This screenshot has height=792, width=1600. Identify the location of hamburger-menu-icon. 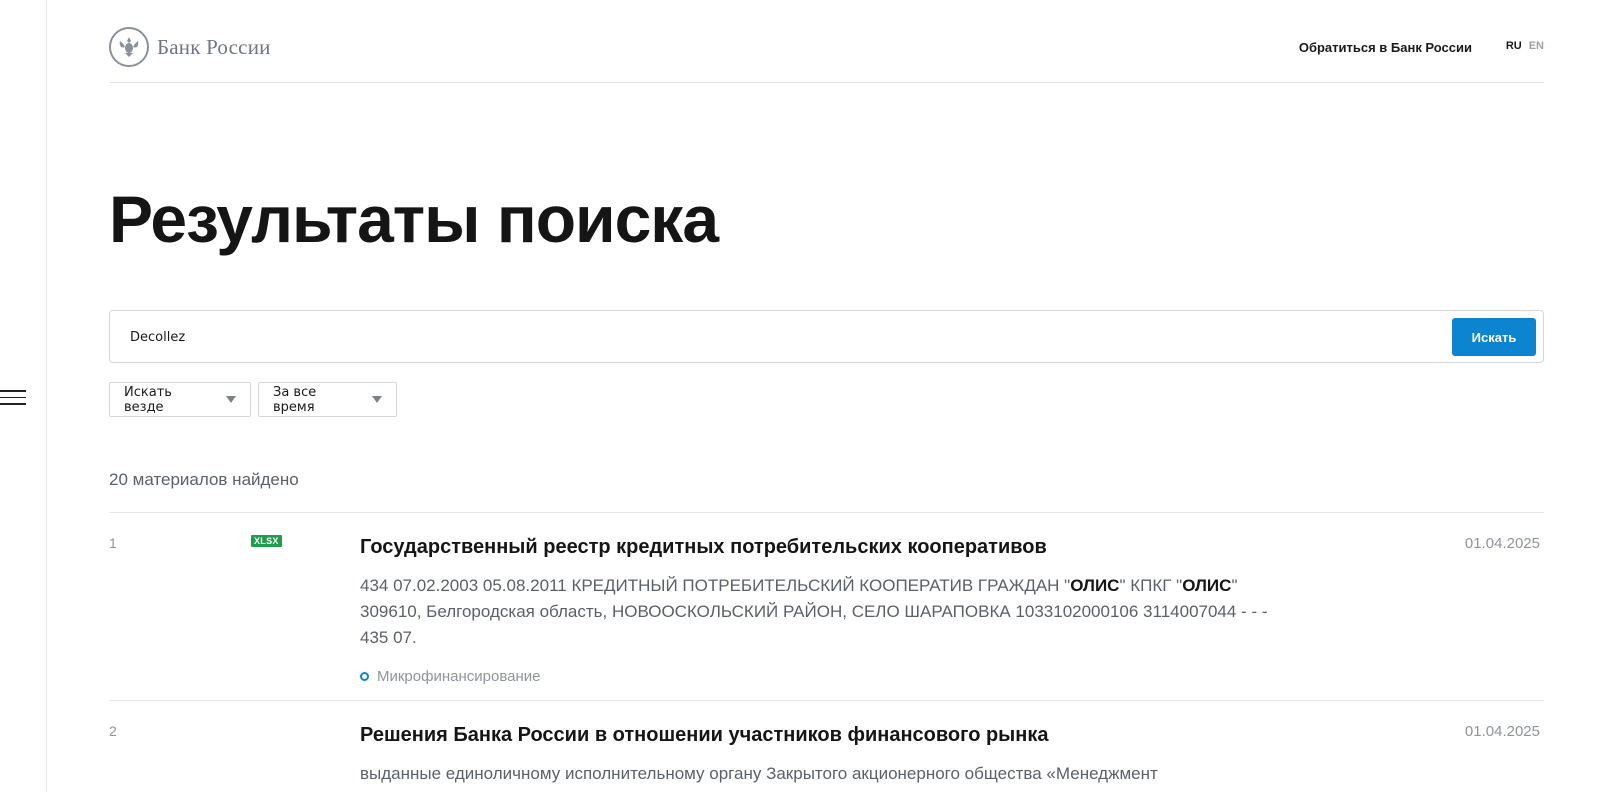
(13, 399).